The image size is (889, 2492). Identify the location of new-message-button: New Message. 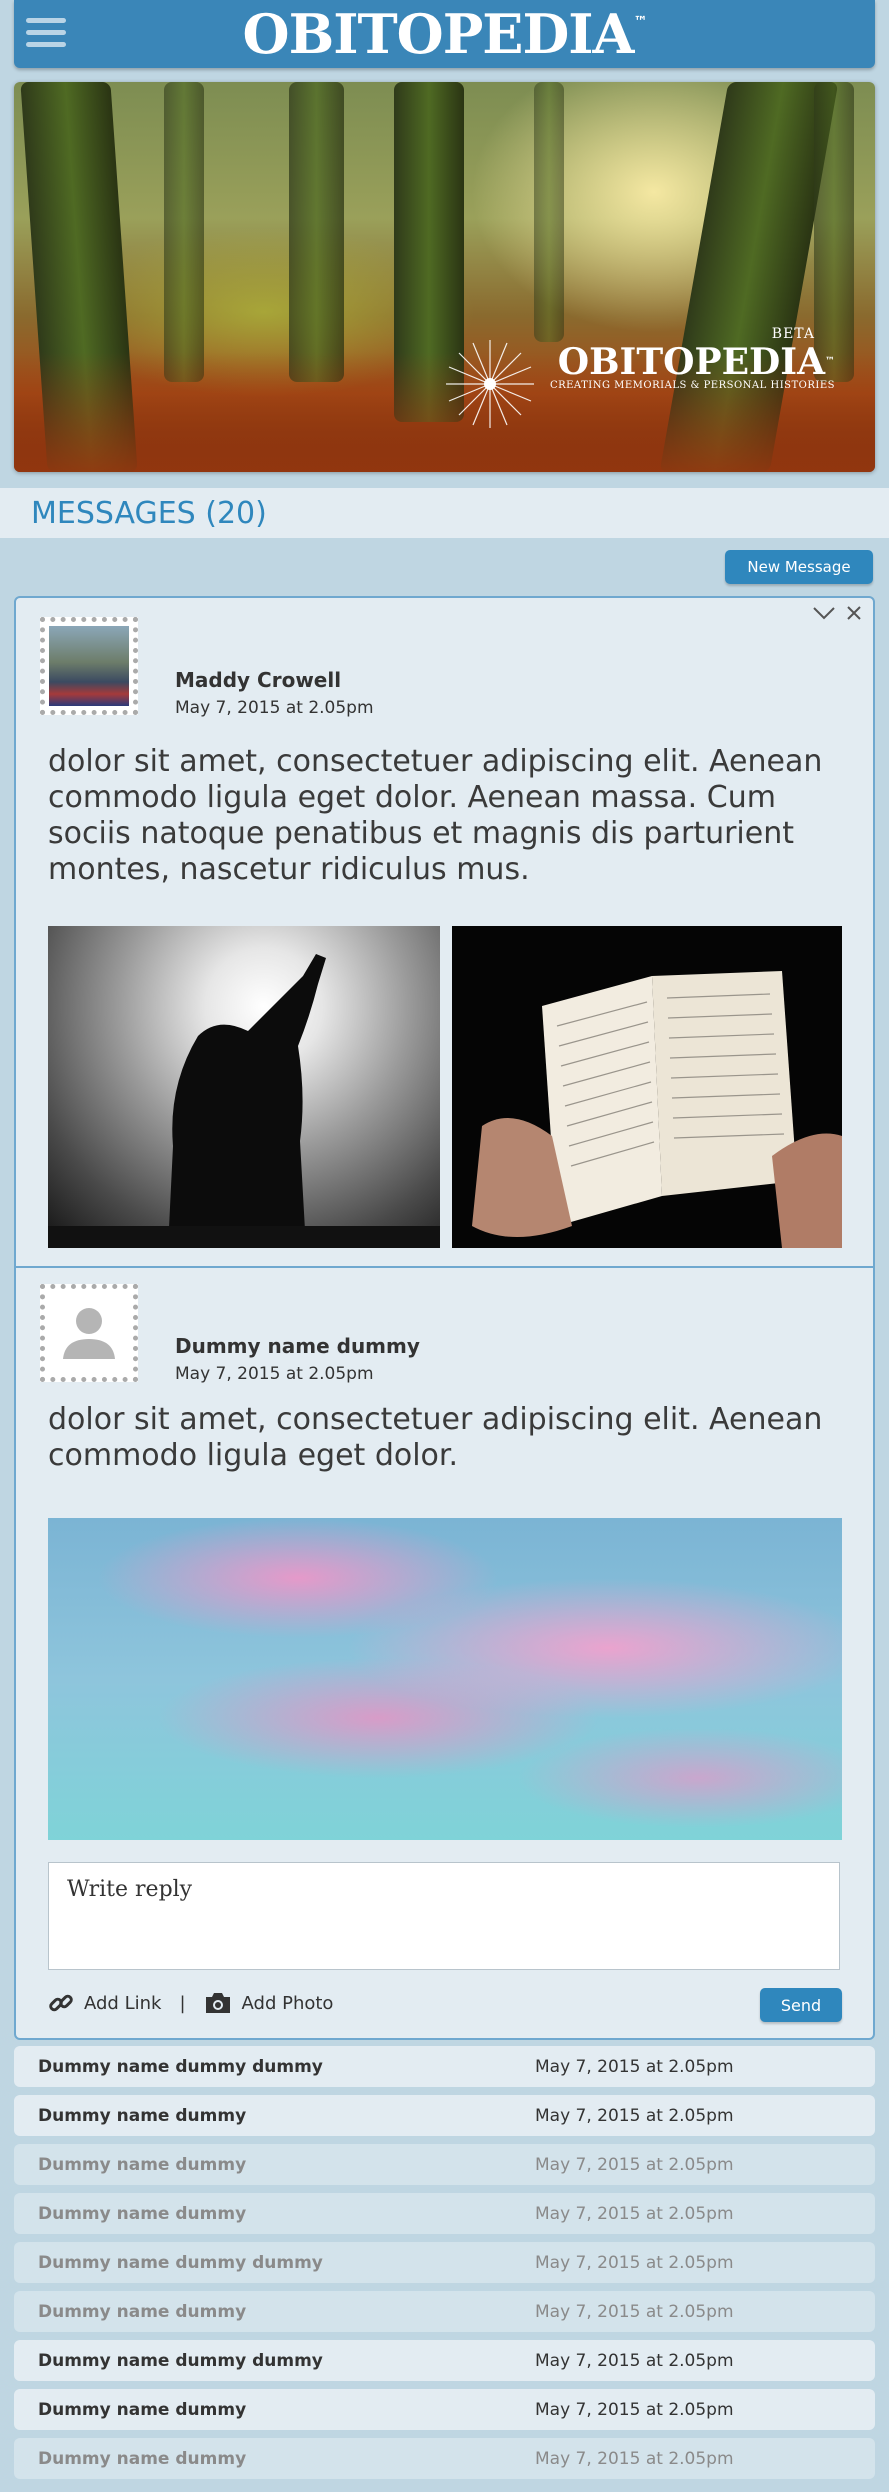
(799, 567).